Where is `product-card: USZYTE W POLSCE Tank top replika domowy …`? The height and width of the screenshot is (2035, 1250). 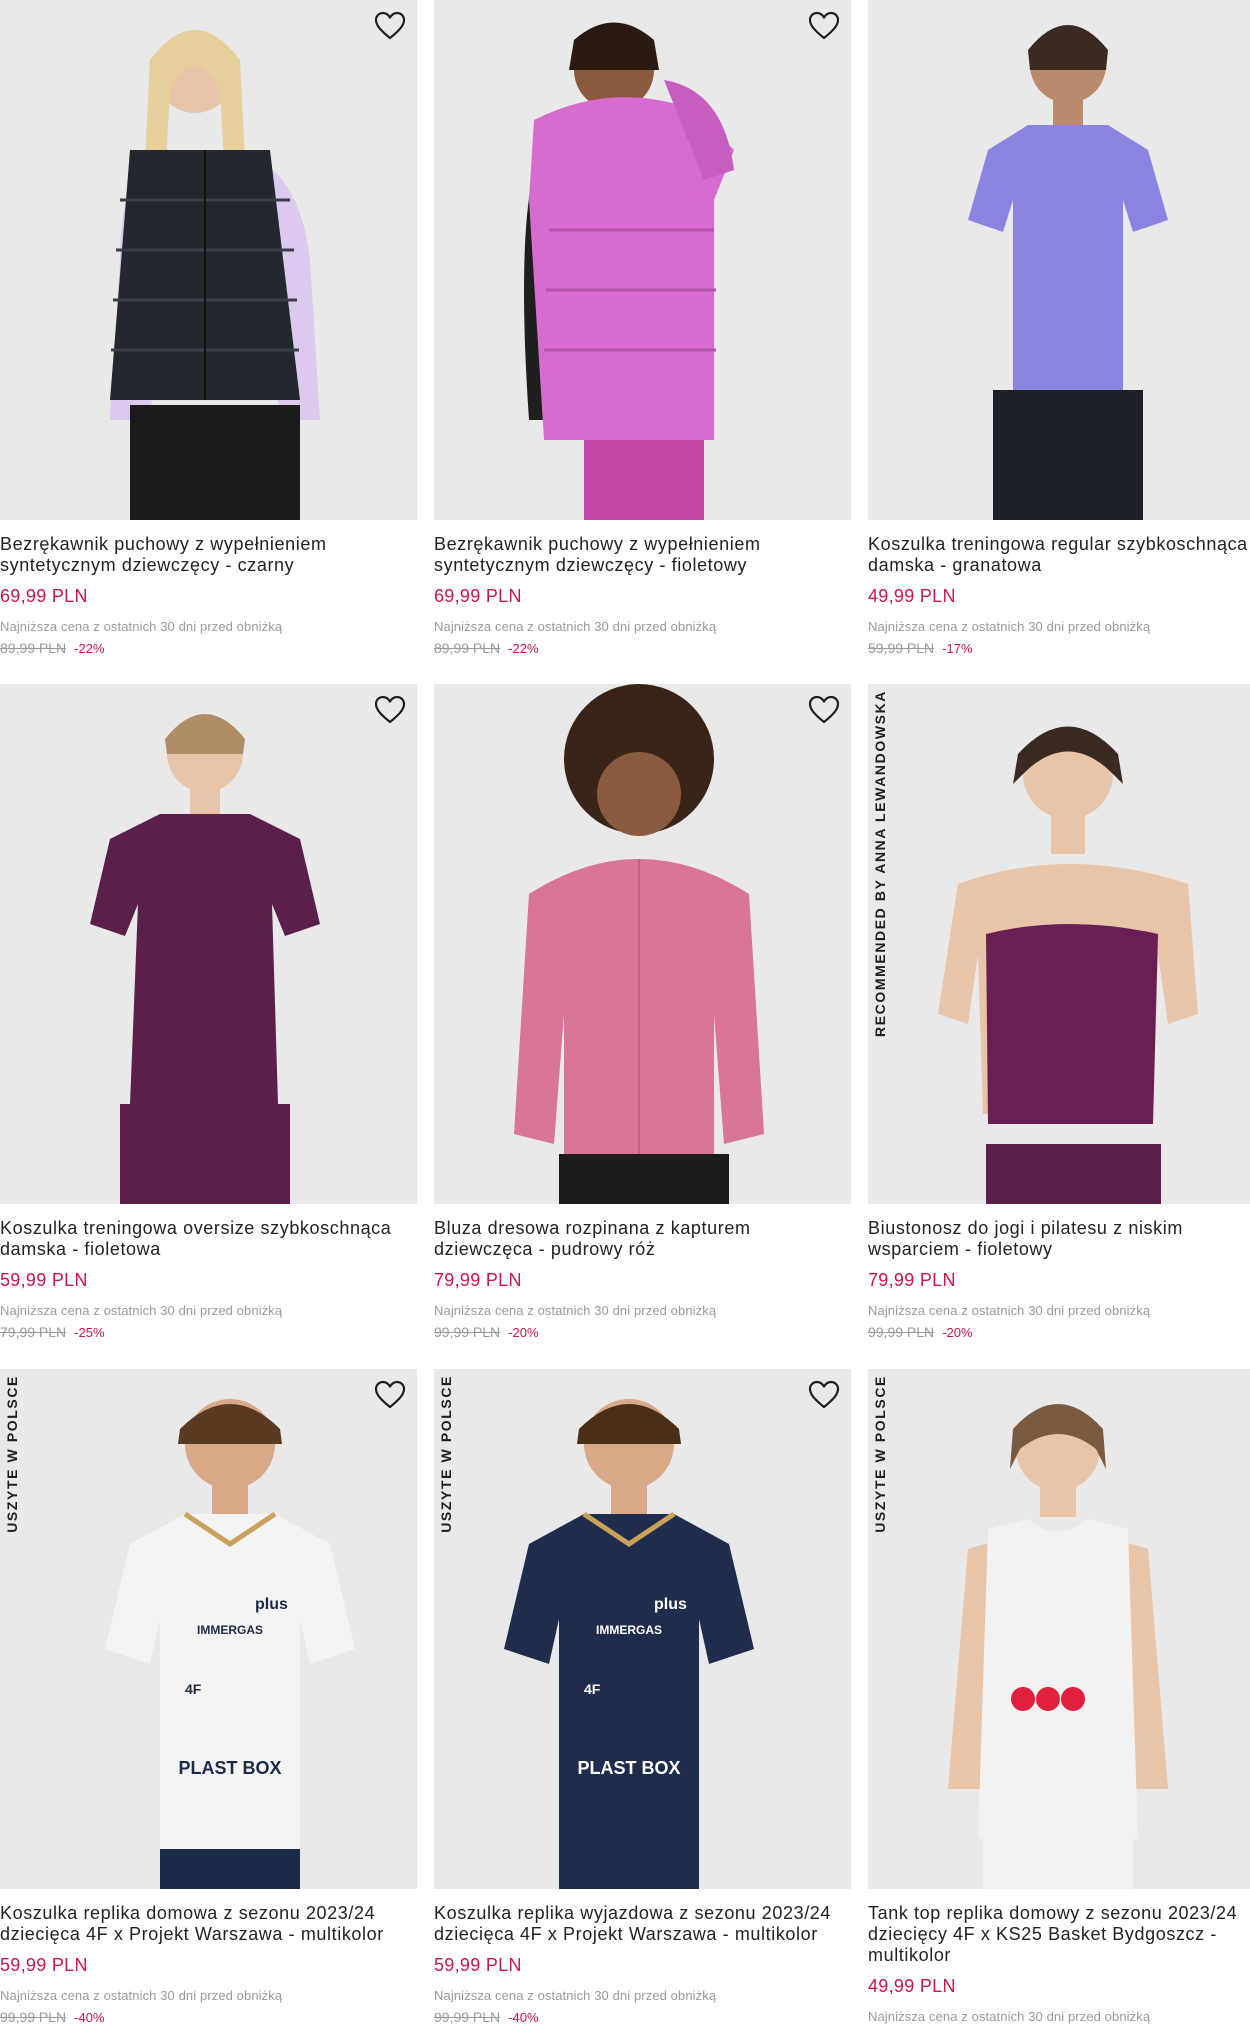 product-card: USZYTE W POLSCE Tank top replika domowy … is located at coordinates (1059, 1696).